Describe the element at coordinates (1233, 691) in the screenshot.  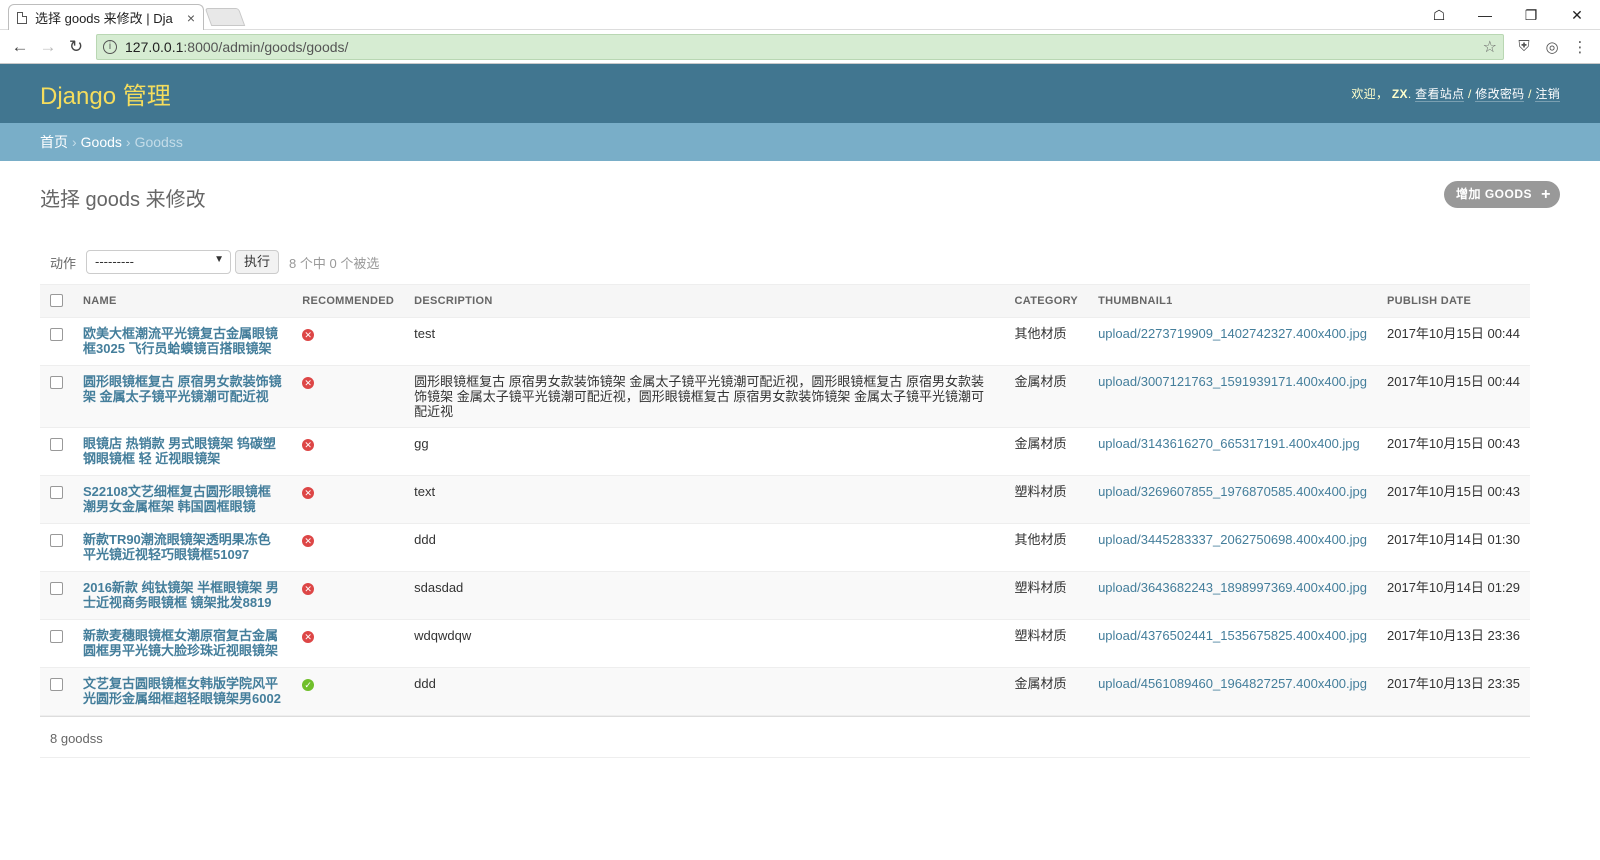
I see `thumbnail-cell: upload/4561089460_1964827257.400x400.jpg` at that location.